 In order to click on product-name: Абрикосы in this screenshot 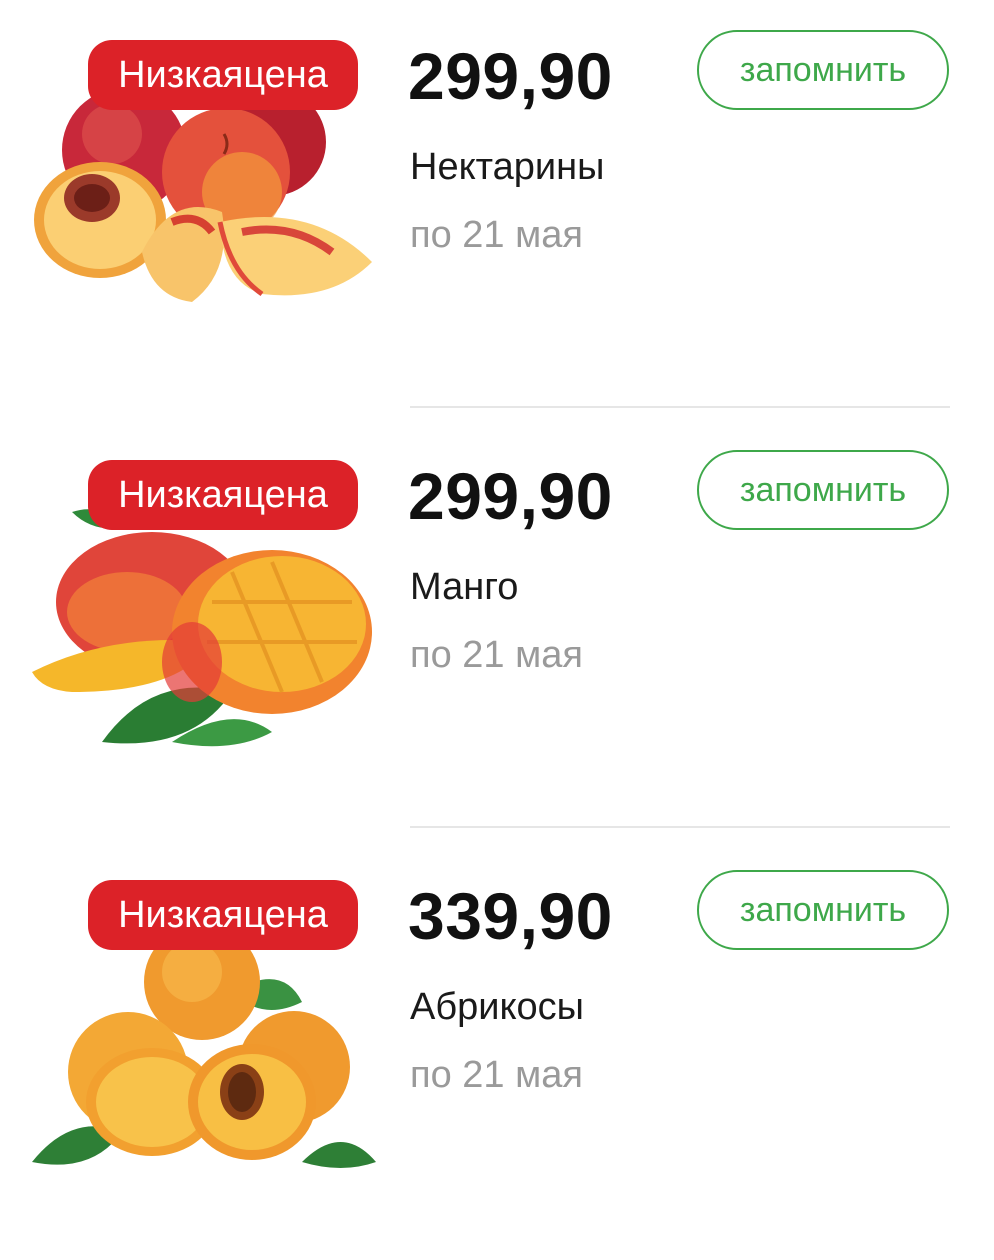, I will do `click(497, 1007)`.